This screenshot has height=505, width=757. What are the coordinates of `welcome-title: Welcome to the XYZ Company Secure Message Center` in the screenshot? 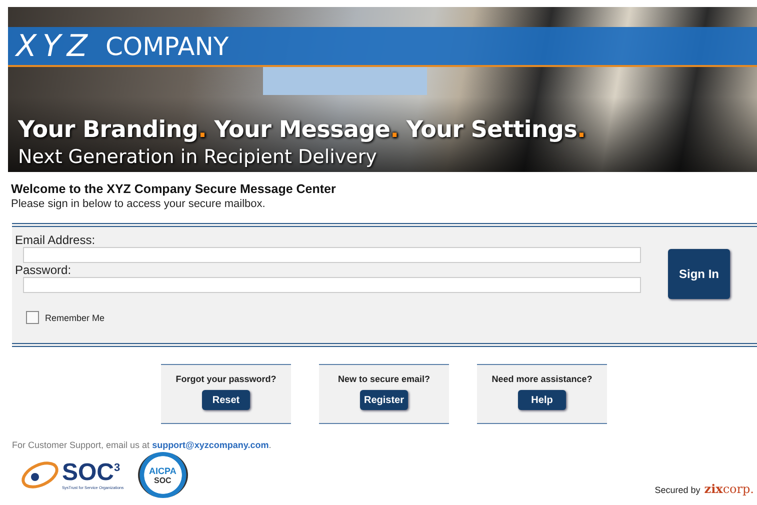 It's located at (174, 189).